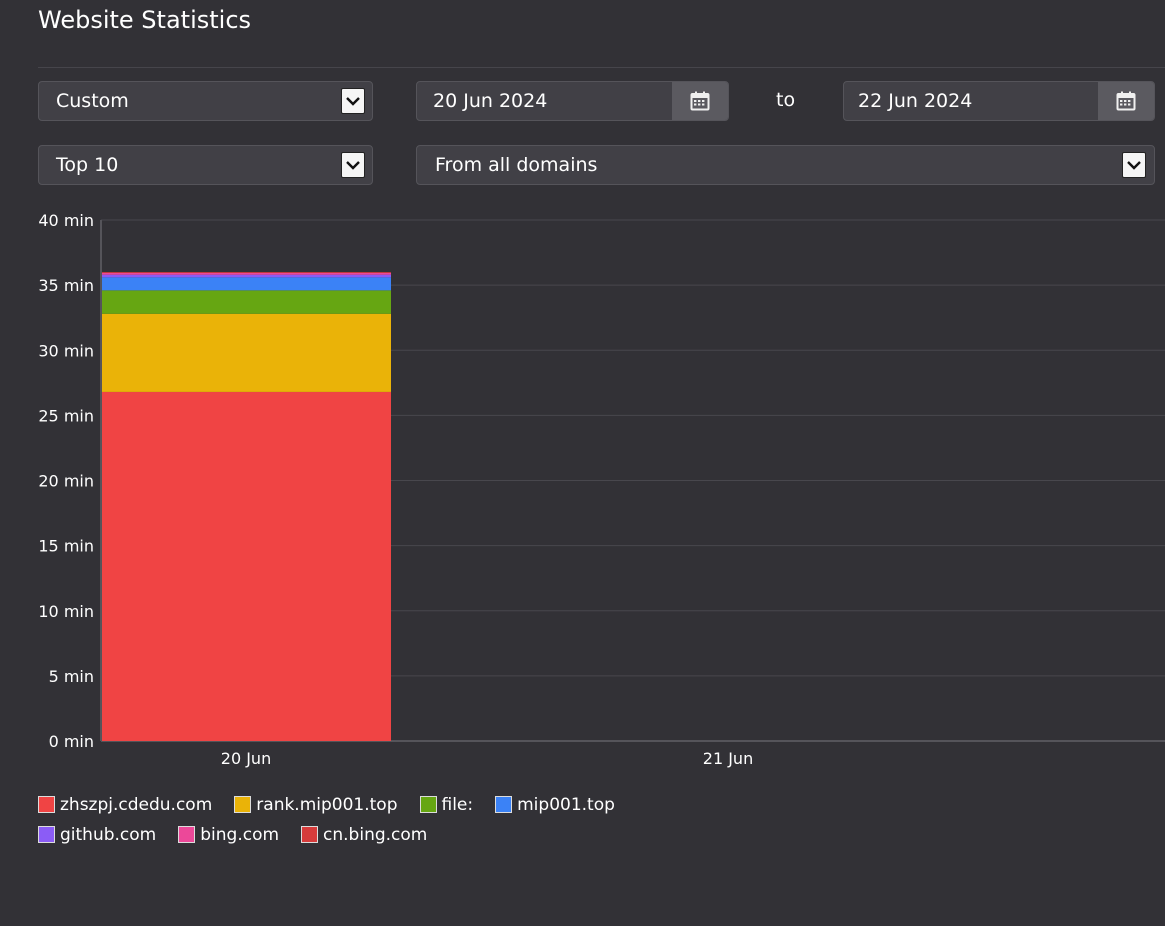  What do you see at coordinates (785, 165) in the screenshot?
I see `domain-select: From all domains` at bounding box center [785, 165].